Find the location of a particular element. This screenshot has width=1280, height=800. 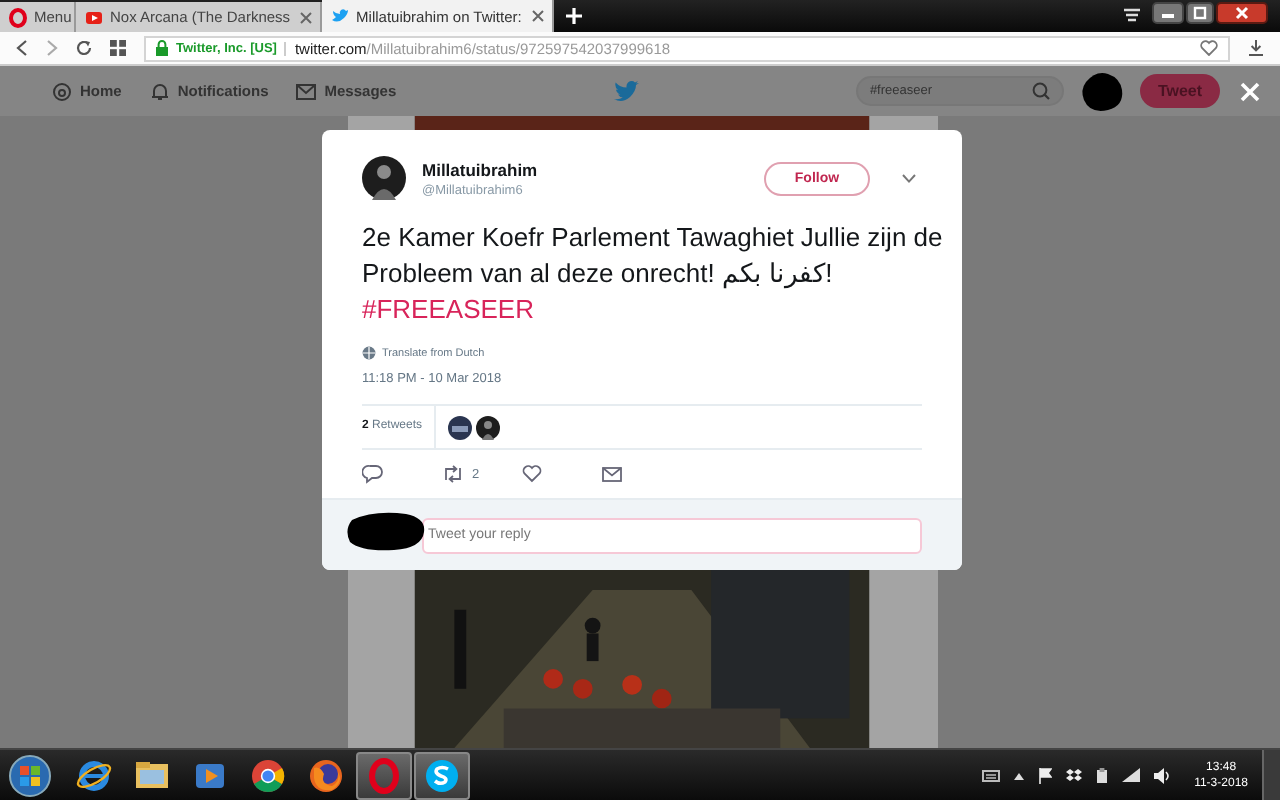

user-name: Millatuibrahim is located at coordinates (480, 169).